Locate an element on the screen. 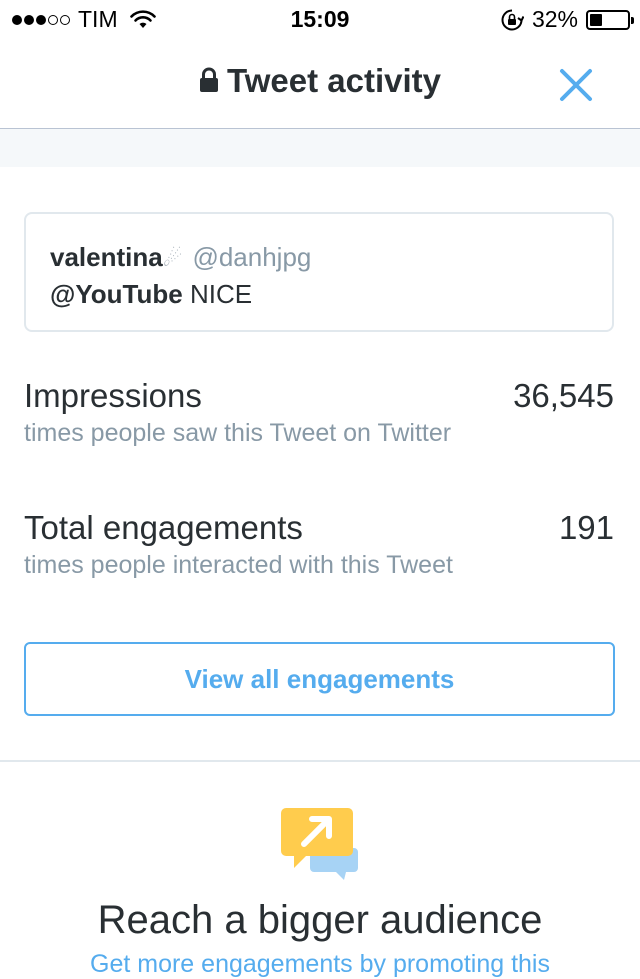  tweet-author: valentina☄ @danhjpg is located at coordinates (180, 257).